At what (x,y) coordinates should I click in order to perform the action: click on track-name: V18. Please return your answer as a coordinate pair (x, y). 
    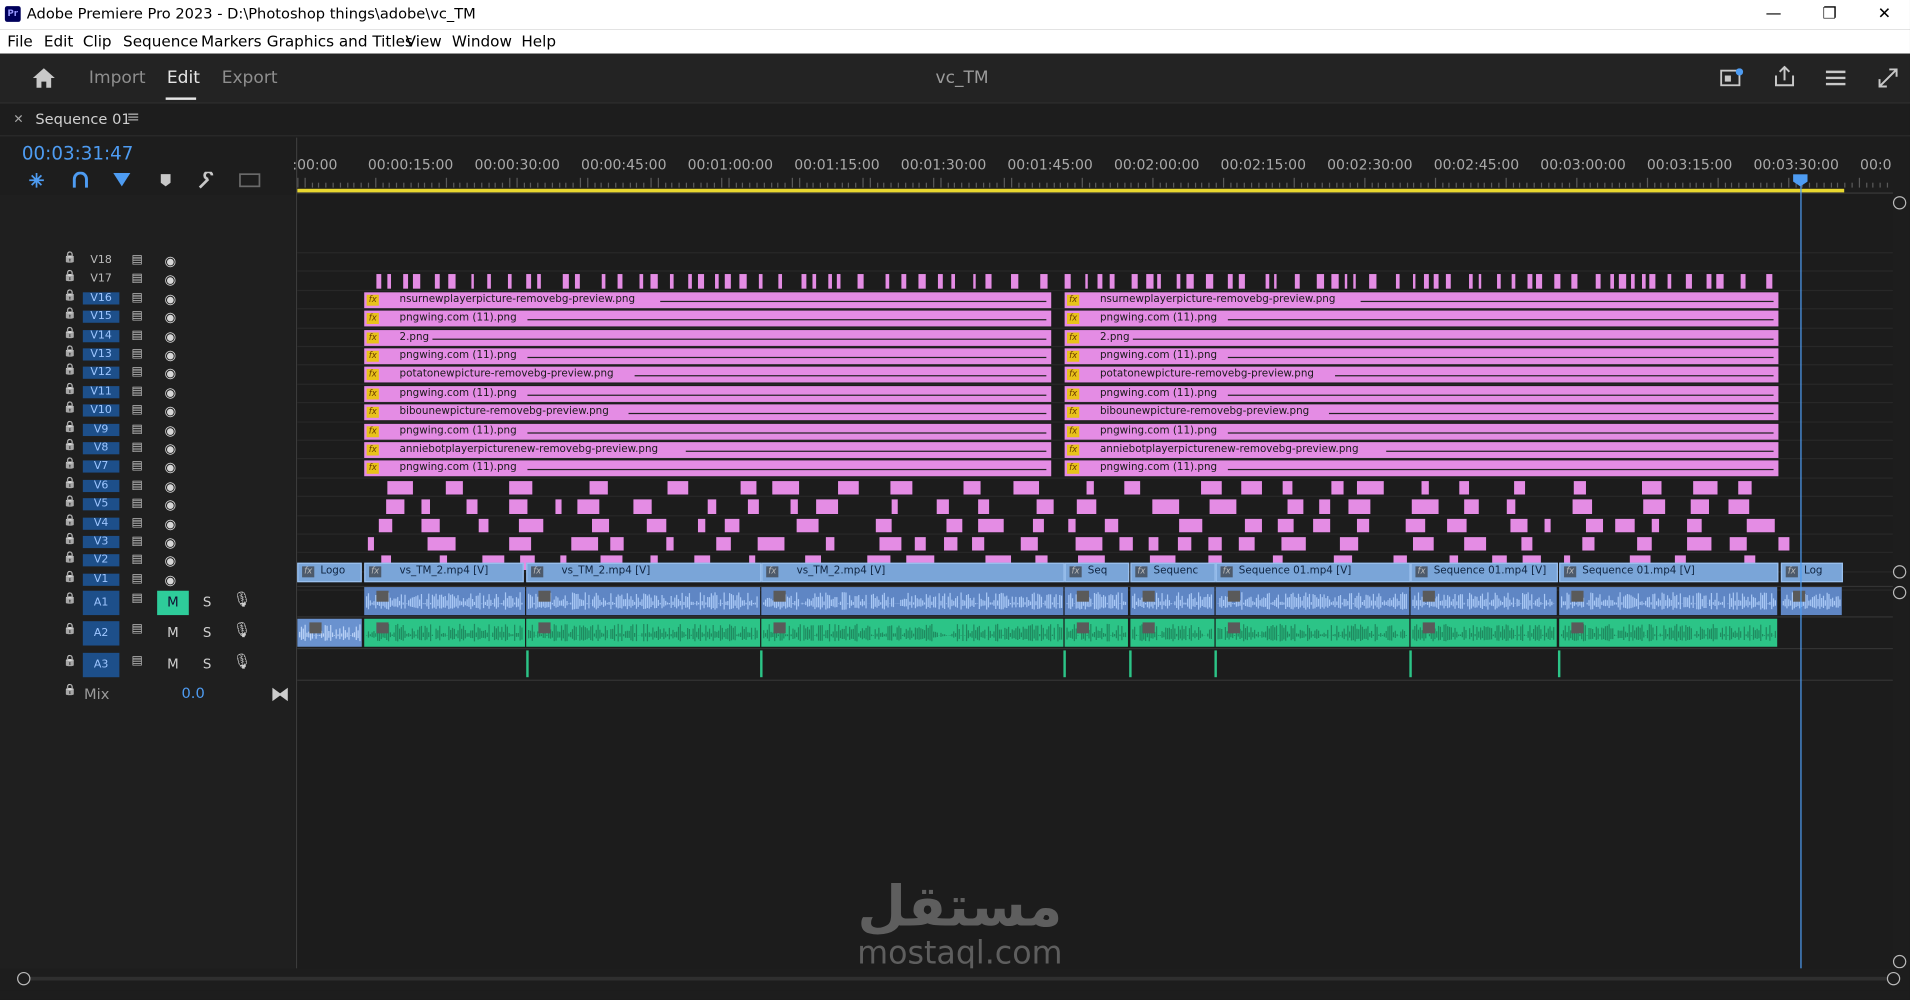
    Looking at the image, I should click on (101, 261).